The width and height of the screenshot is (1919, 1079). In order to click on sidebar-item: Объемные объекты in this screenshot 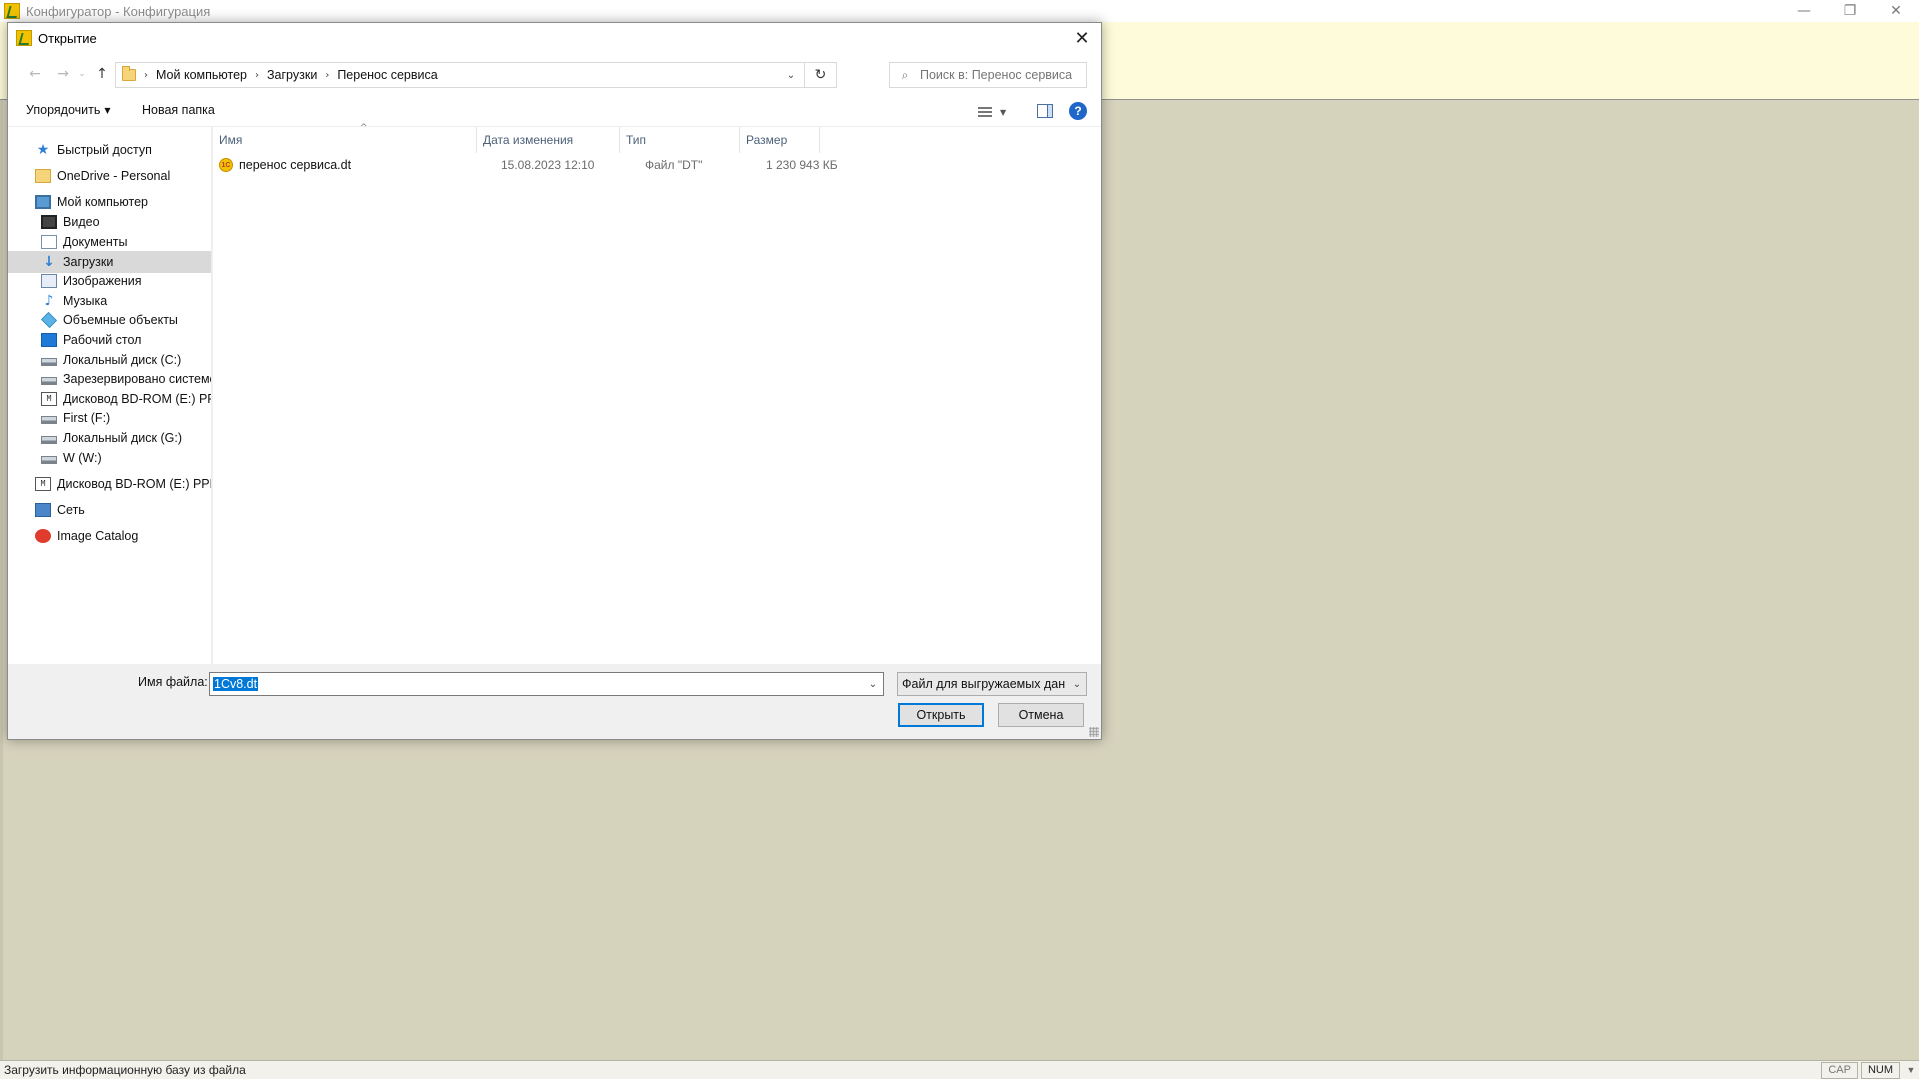, I will do `click(109, 320)`.